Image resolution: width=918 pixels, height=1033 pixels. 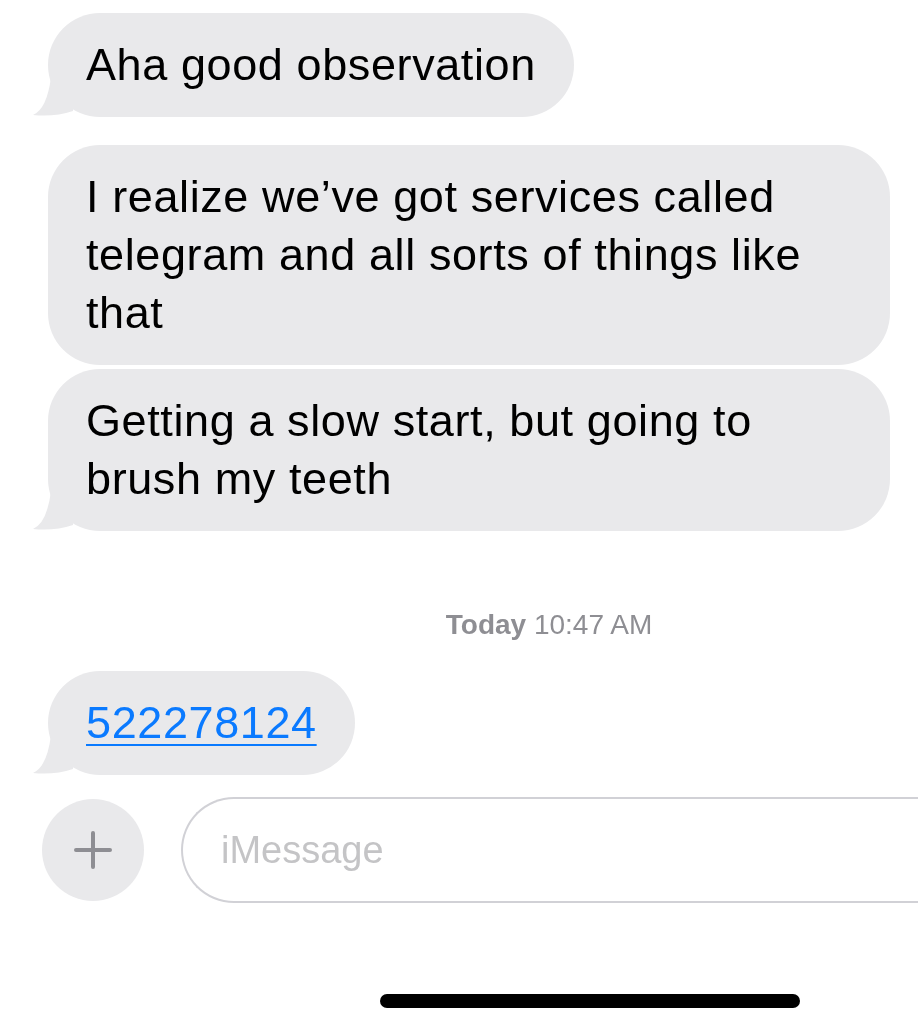 I want to click on message-field: iMessage, so click(x=549, y=850).